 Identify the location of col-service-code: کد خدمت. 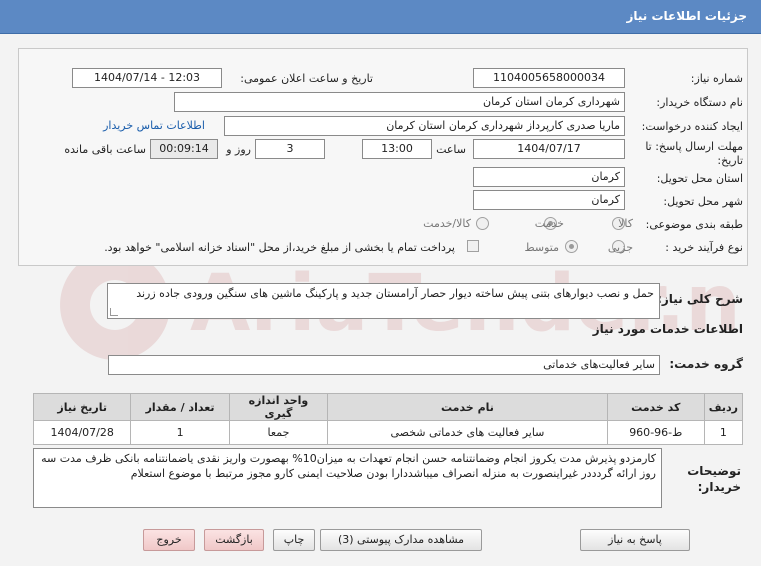
(655, 407).